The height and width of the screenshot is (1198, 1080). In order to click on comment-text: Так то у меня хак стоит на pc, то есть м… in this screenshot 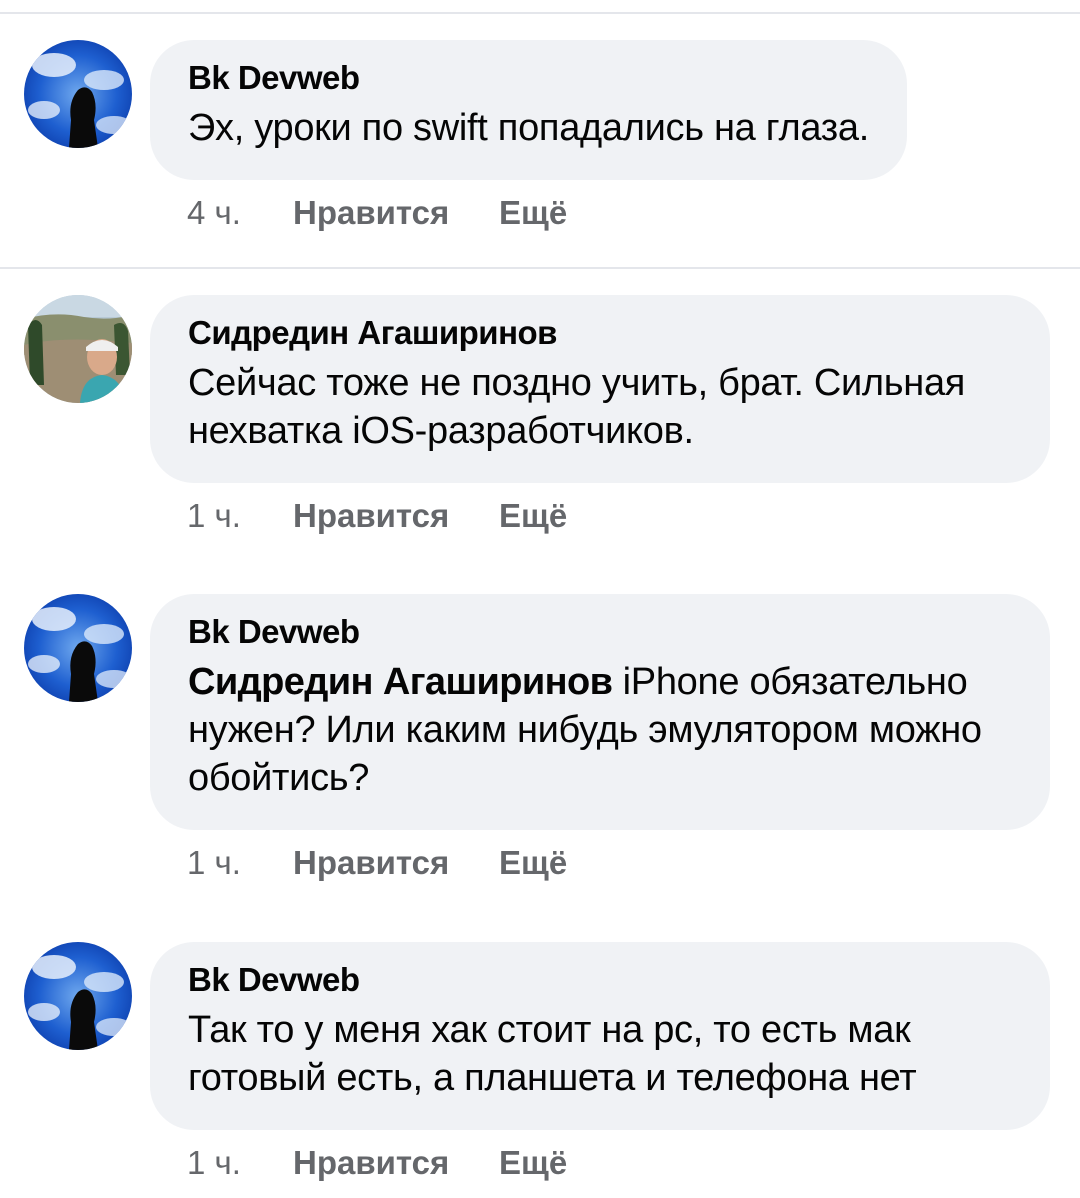, I will do `click(552, 1054)`.